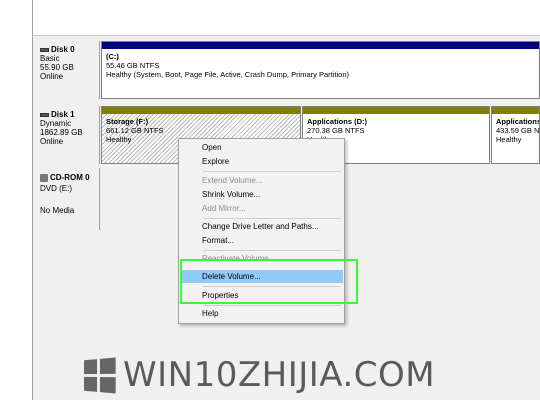 The image size is (540, 400). What do you see at coordinates (279, 375) in the screenshot?
I see `watermark-text: WIN10ZHIJIA.COM` at bounding box center [279, 375].